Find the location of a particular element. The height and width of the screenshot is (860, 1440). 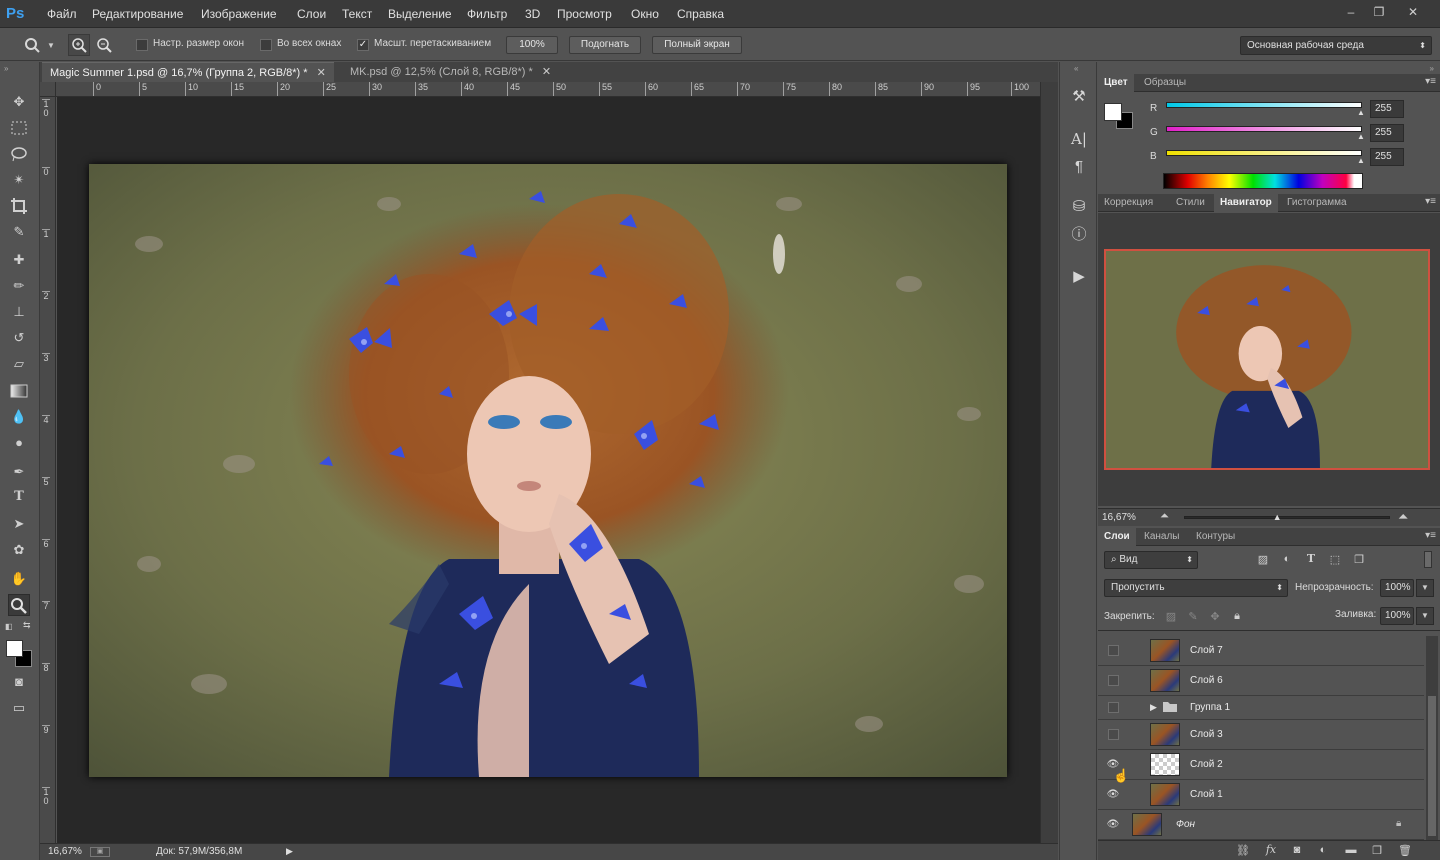

ruler-origin is located at coordinates (48, 89).